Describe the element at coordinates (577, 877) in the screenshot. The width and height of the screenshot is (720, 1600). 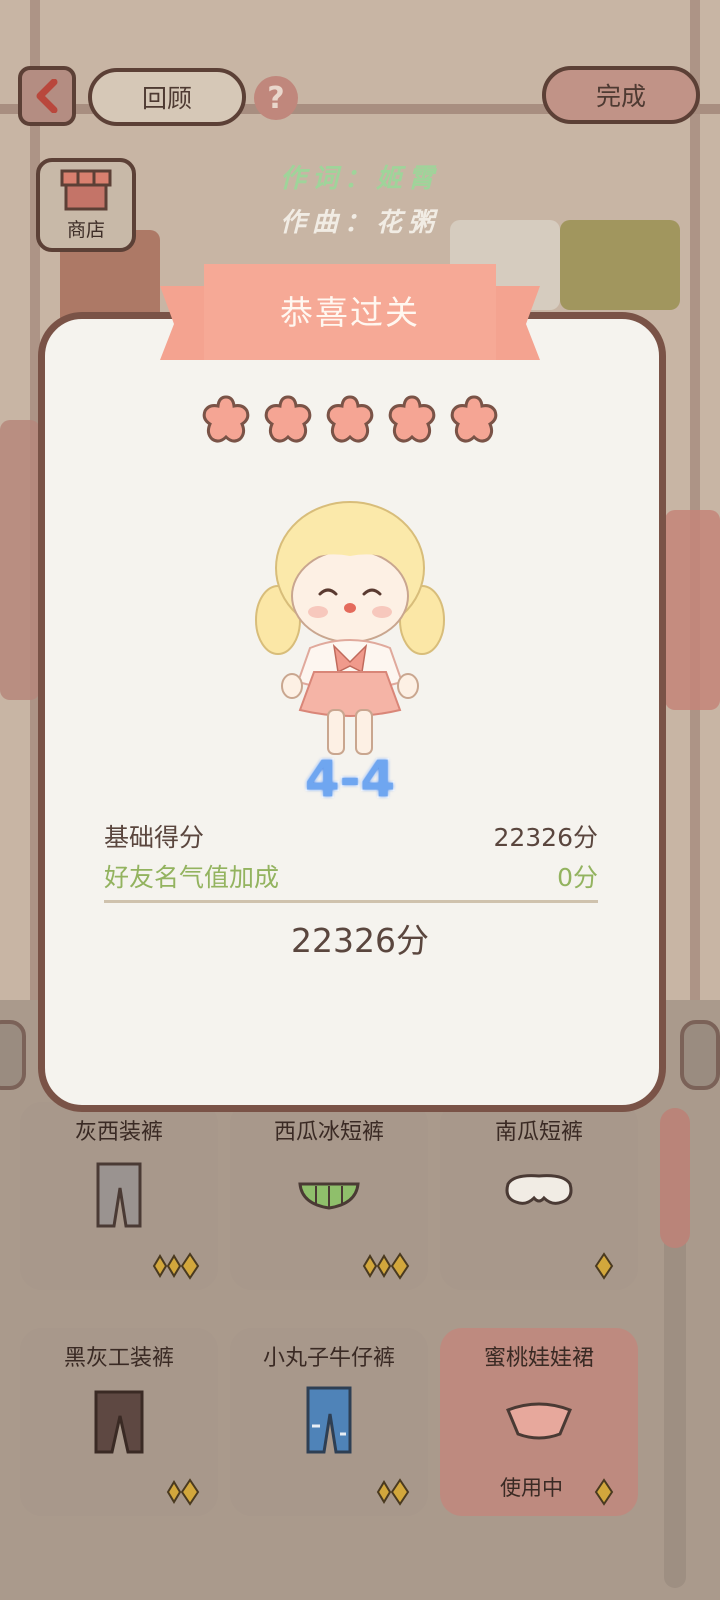
I see `friend-bonus-value: 0分` at that location.